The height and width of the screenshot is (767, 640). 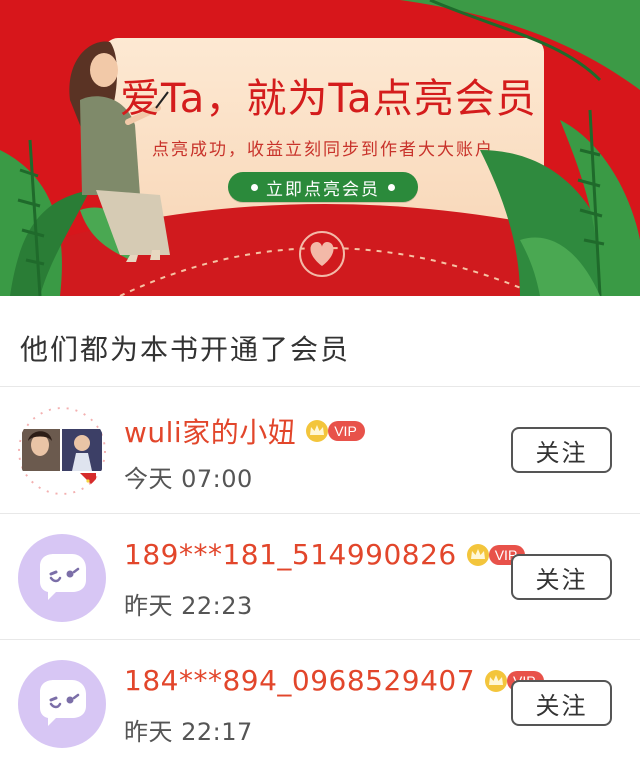 I want to click on light-up-membership-button: 立即点亮会员, so click(x=323, y=187).